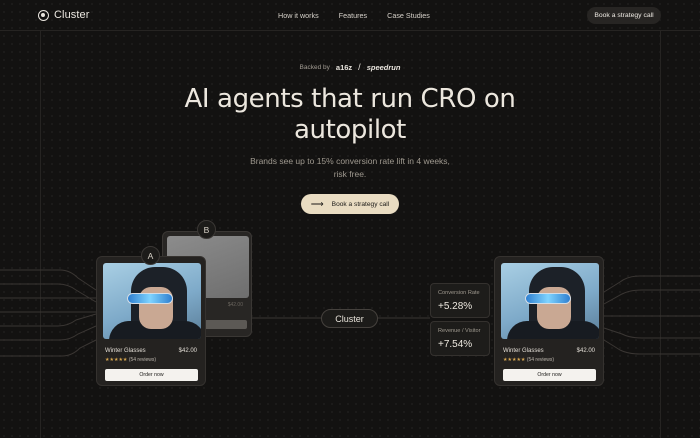 The image size is (700, 438). I want to click on cluster-hub-pill: Cluster, so click(349, 318).